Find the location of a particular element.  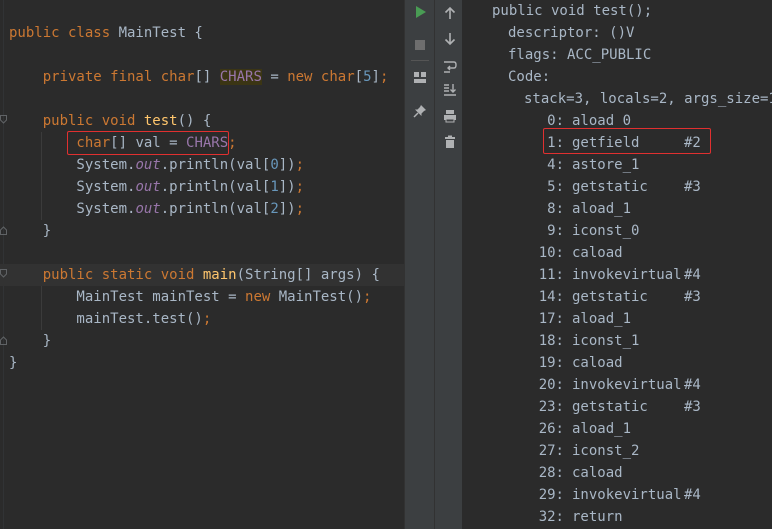

instruction-offset: 23: is located at coordinates (551, 407).